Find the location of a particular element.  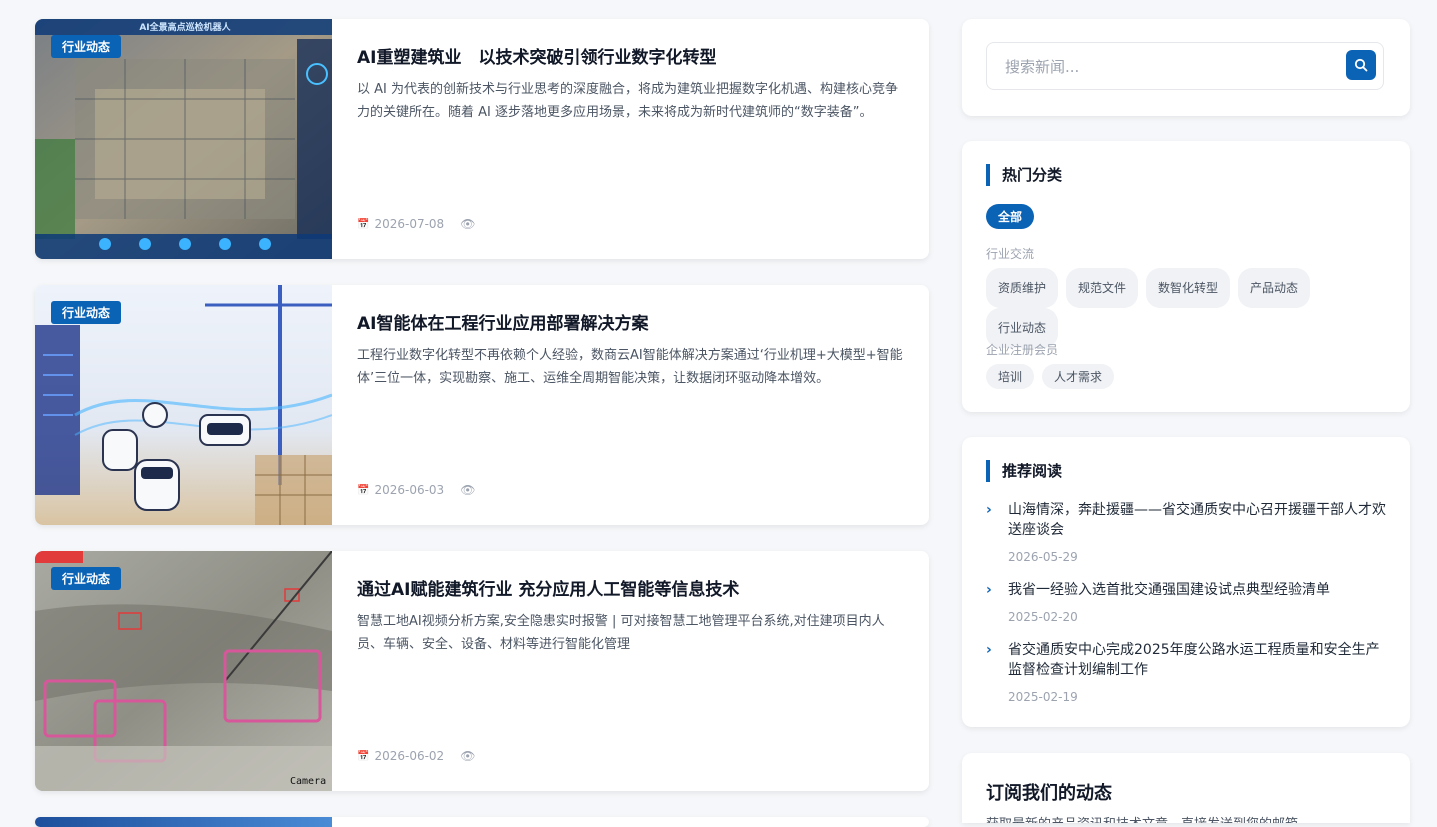

category-chip: 培训 is located at coordinates (1010, 376).